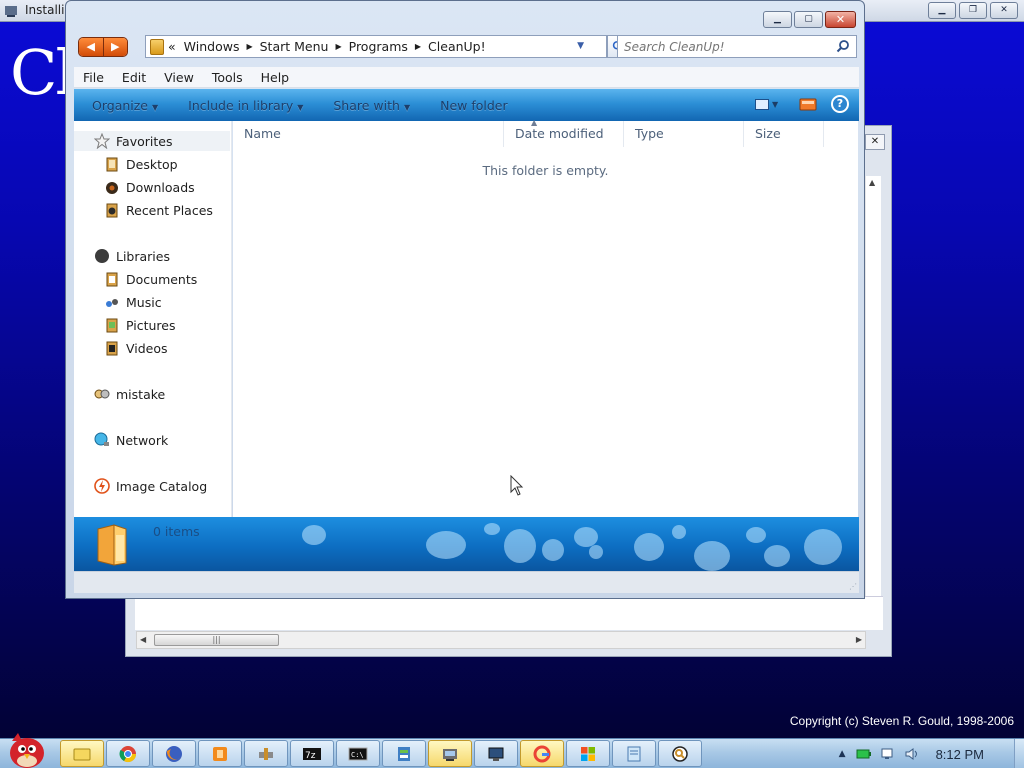 Image resolution: width=1024 pixels, height=768 pixels. I want to click on breadcrumb-windows: Windows, so click(212, 46).